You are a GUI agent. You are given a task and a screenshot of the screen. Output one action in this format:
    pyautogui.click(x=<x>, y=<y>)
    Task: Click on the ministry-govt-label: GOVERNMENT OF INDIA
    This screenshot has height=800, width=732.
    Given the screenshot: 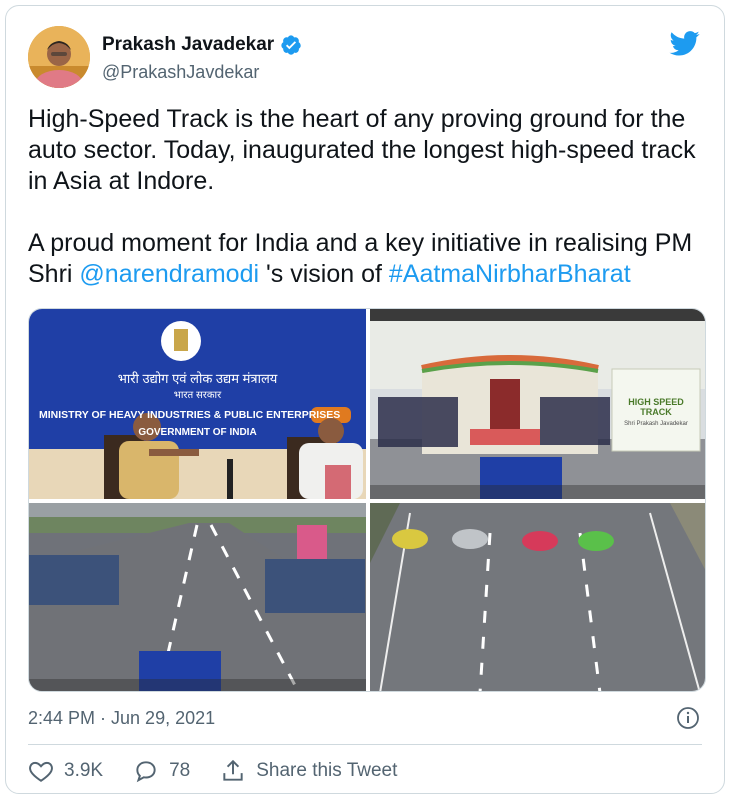 What is the action you would take?
    pyautogui.click(x=197, y=432)
    